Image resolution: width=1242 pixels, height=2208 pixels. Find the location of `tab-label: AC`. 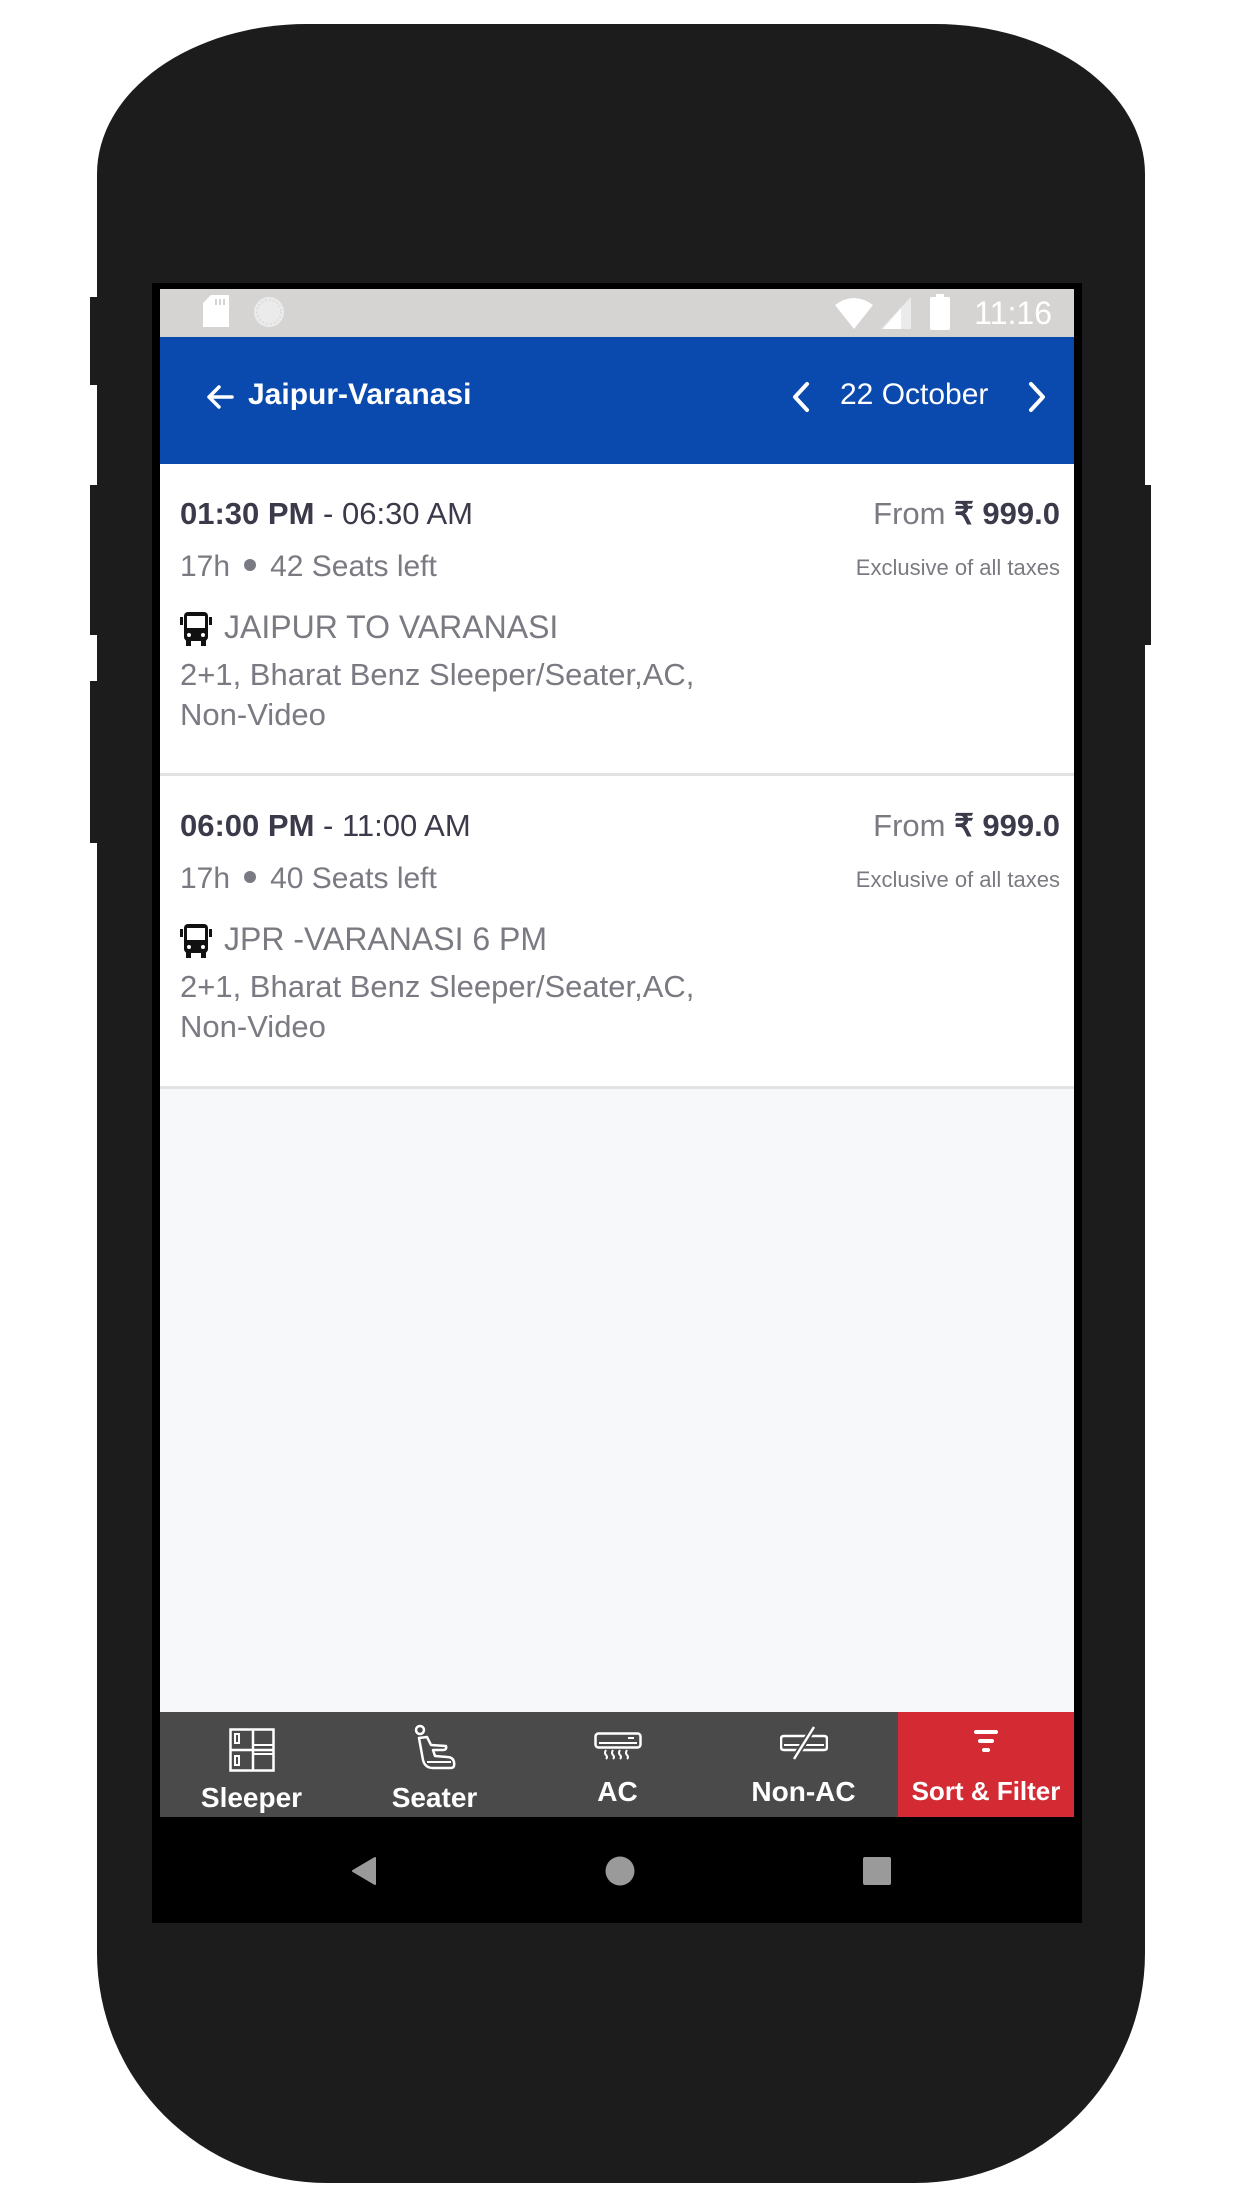

tab-label: AC is located at coordinates (617, 1791).